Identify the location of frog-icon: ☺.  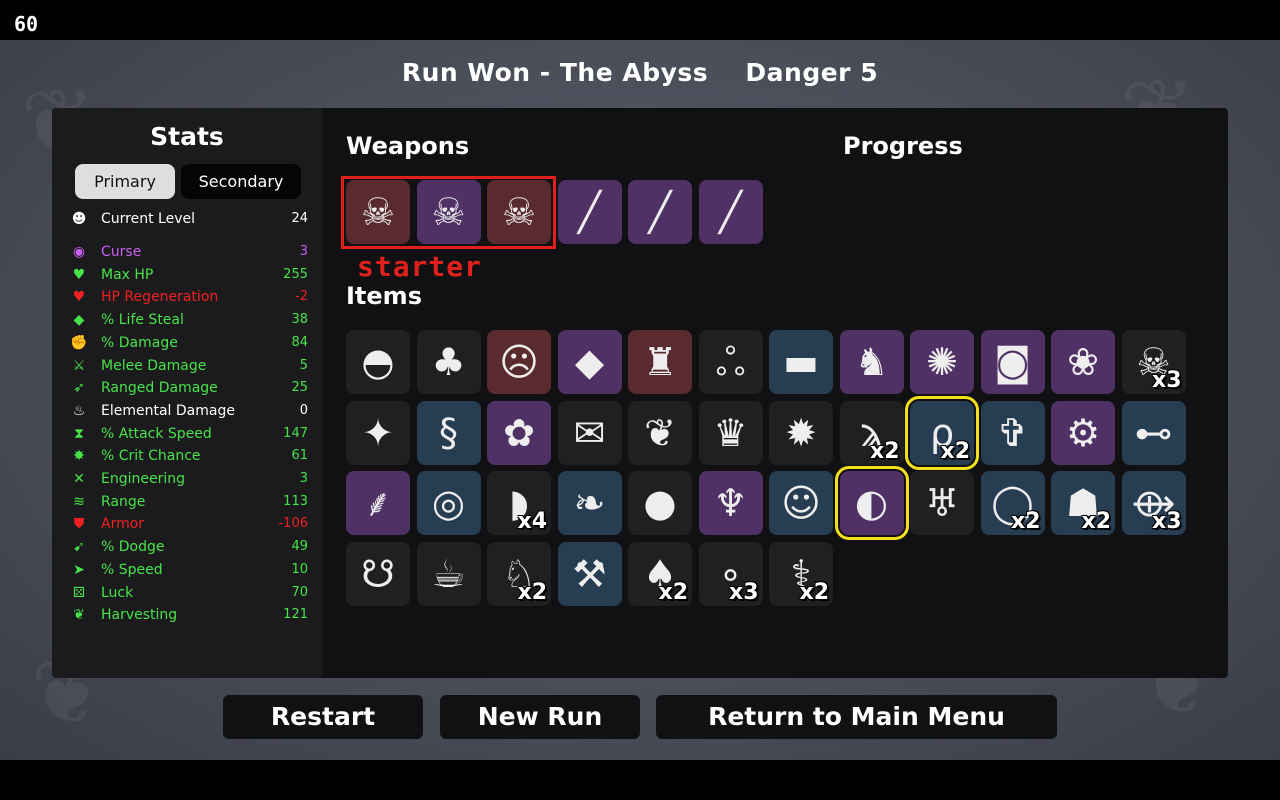
(801, 503).